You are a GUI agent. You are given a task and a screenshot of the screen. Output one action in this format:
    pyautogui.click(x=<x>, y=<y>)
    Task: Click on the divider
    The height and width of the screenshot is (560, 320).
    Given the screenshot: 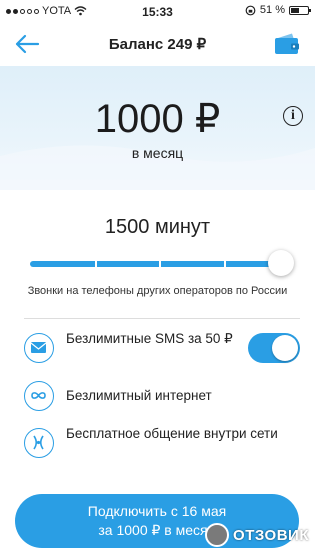 What is the action you would take?
    pyautogui.click(x=162, y=318)
    